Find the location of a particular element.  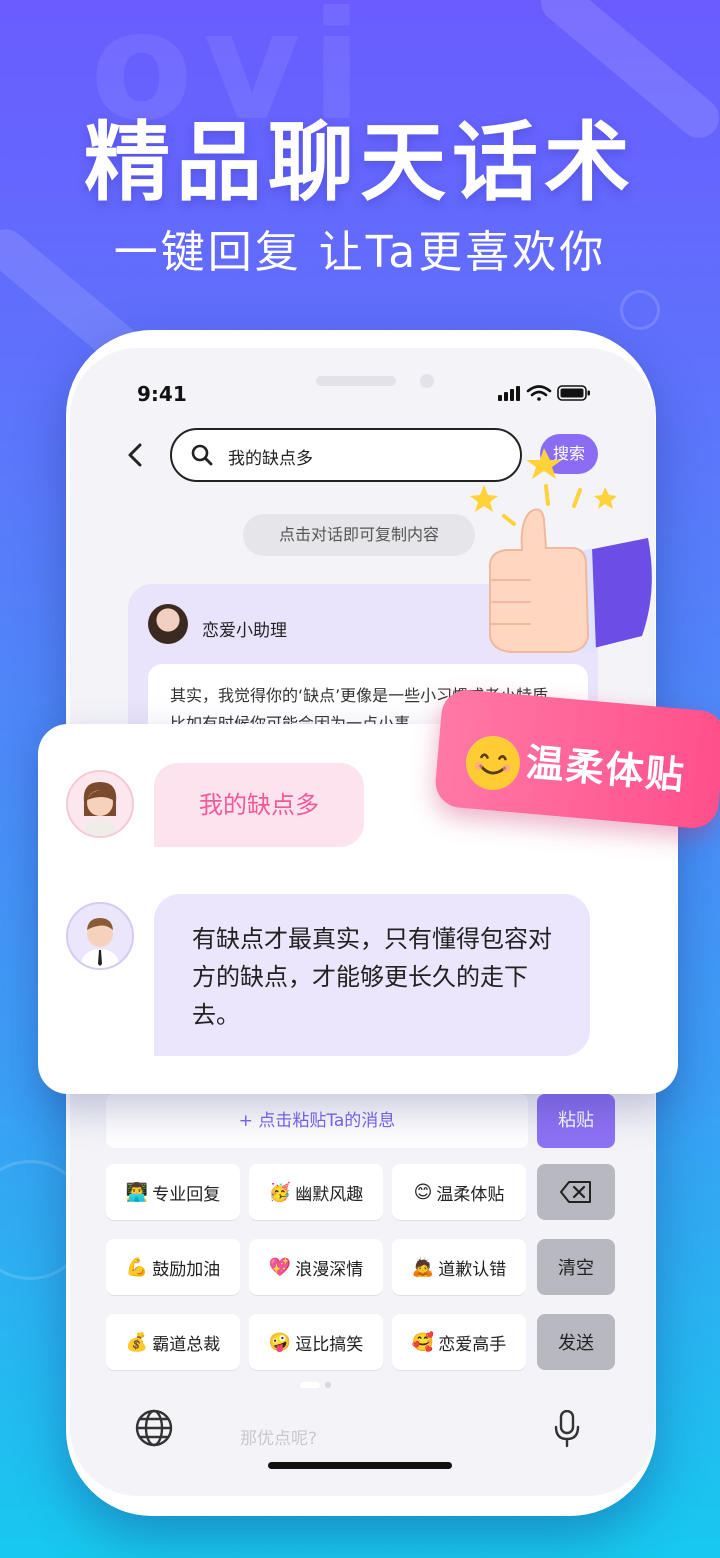

background-ring is located at coordinates (640, 310).